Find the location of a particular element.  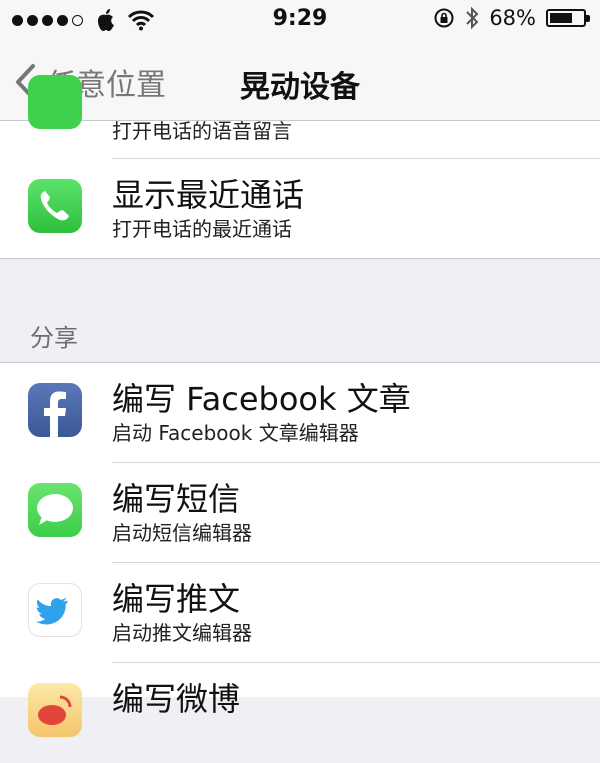

list-item-recent-calls: 显示最近通话 打开电话的最近通话 is located at coordinates (300, 208).